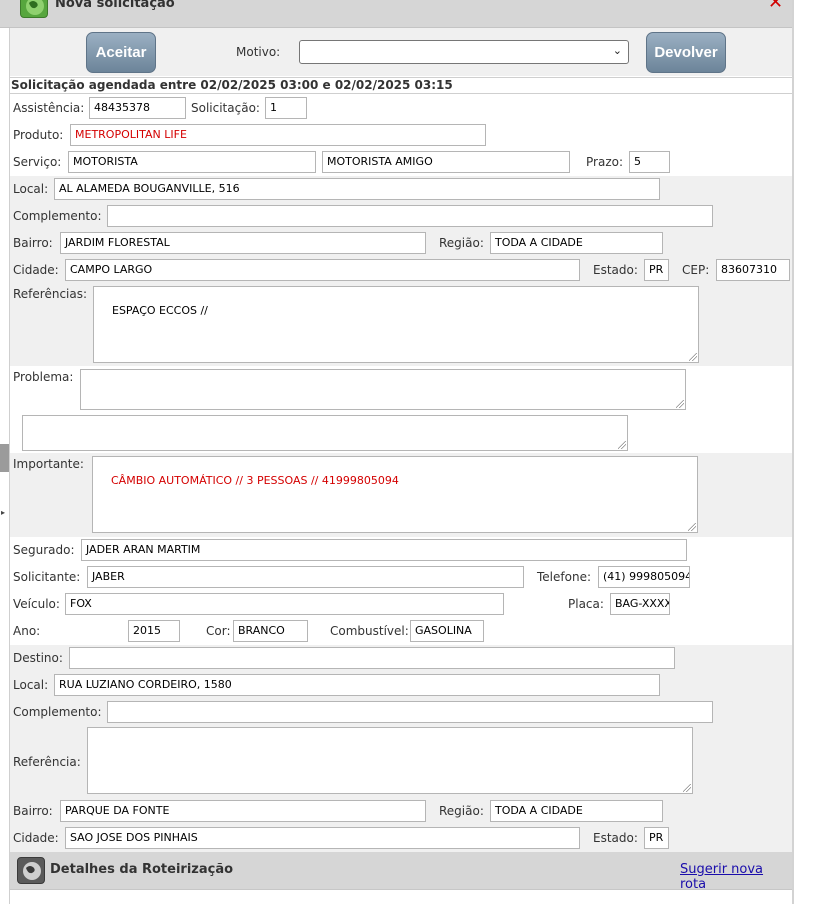 The width and height of the screenshot is (835, 904). Describe the element at coordinates (793, 452) in the screenshot. I see `window-right-border` at that location.